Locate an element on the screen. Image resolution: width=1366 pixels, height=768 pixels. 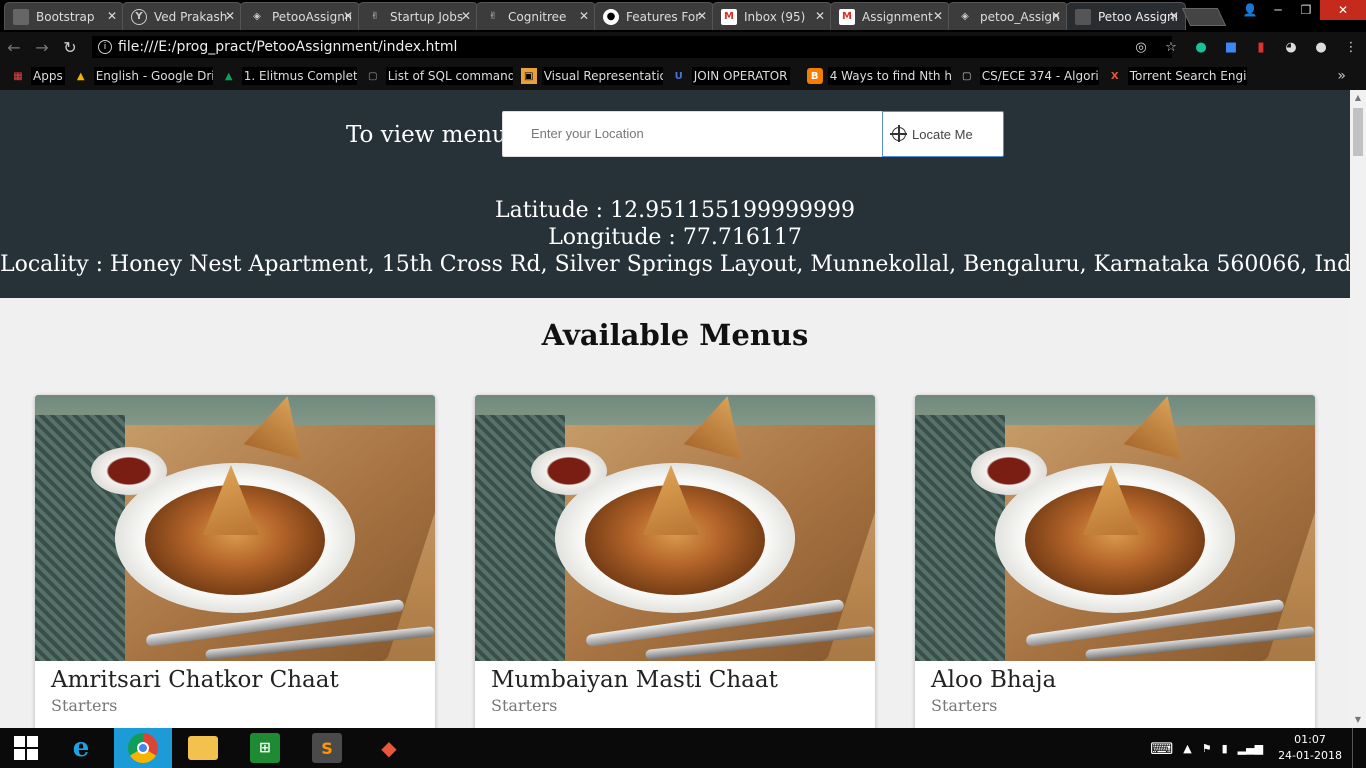
bookmark-label: 4 Ways to find Nth highest is located at coordinates (889, 76).